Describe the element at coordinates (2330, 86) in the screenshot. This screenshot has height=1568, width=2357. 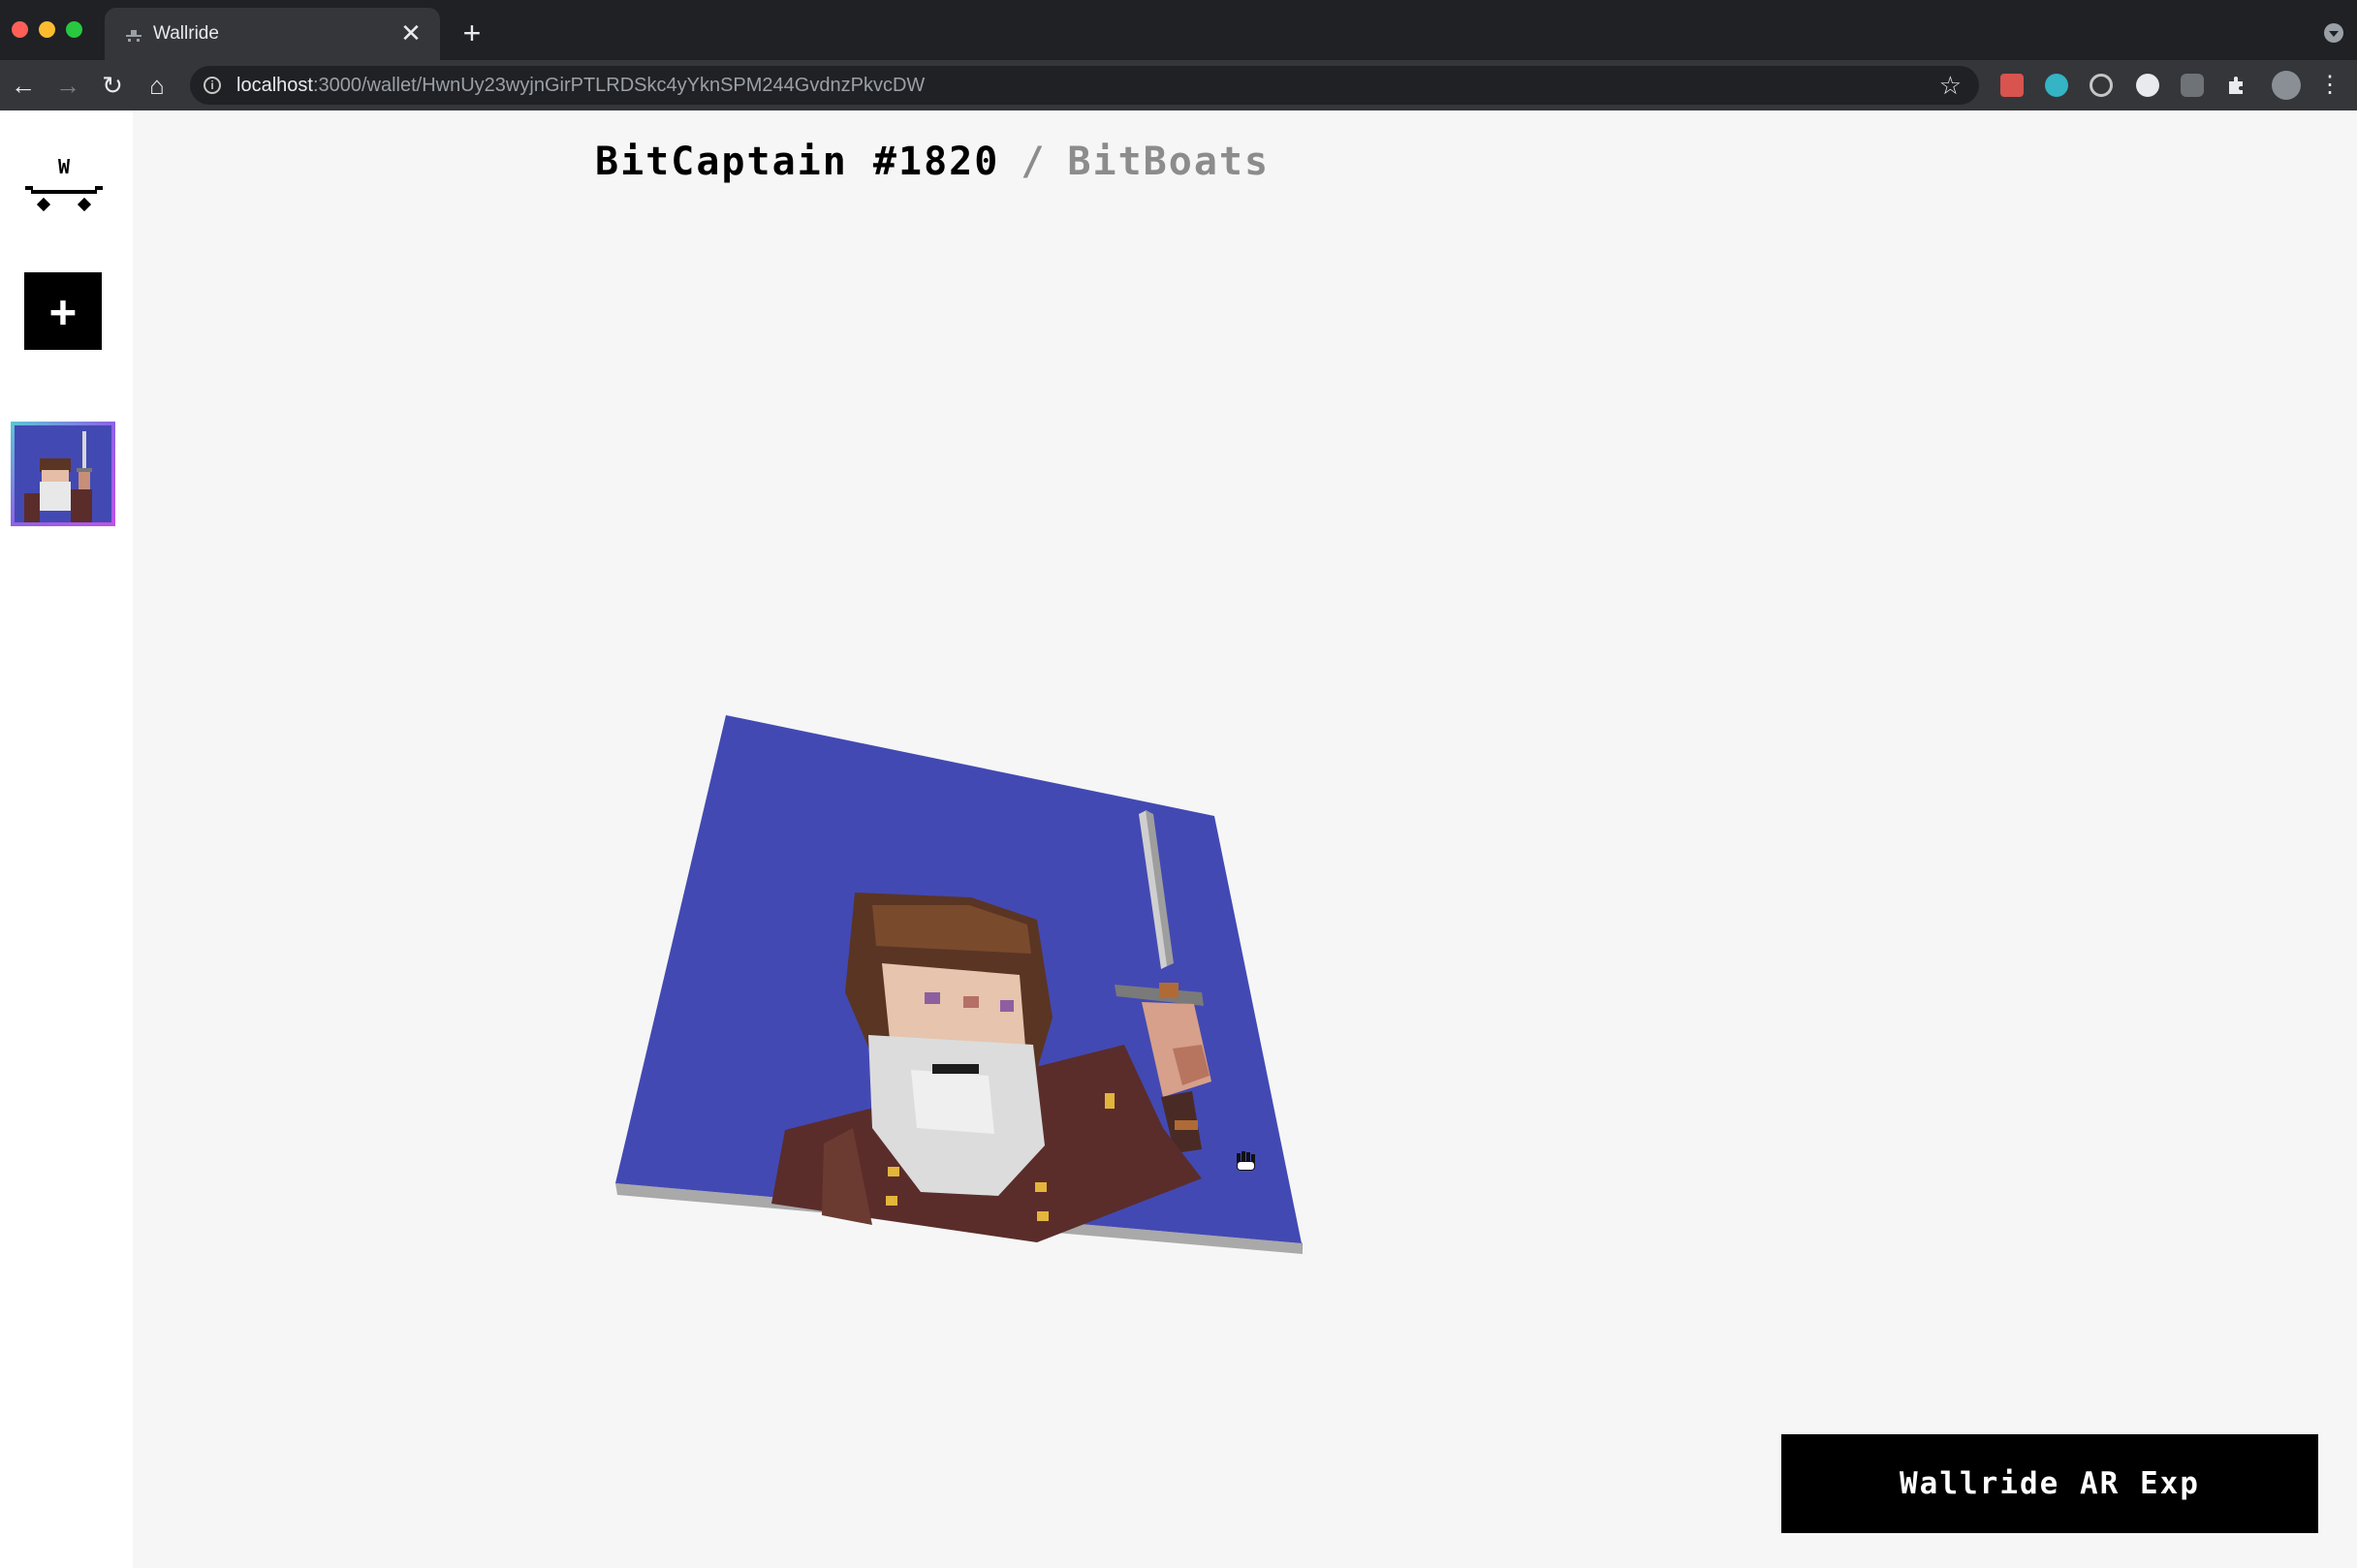
I see `browser-menu-icon: ⋮` at that location.